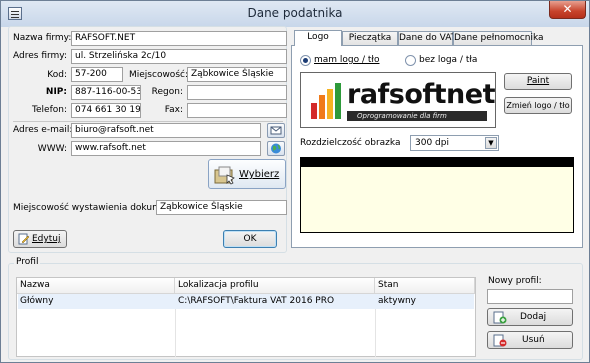 The image size is (590, 363). I want to click on new-profile-field, so click(530, 296).